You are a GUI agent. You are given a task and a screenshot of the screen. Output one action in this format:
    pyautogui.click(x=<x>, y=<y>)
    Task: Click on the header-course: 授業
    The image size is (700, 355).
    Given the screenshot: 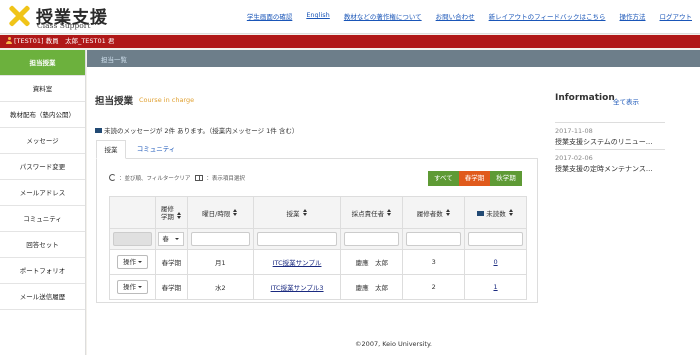 What is the action you would take?
    pyautogui.click(x=297, y=212)
    